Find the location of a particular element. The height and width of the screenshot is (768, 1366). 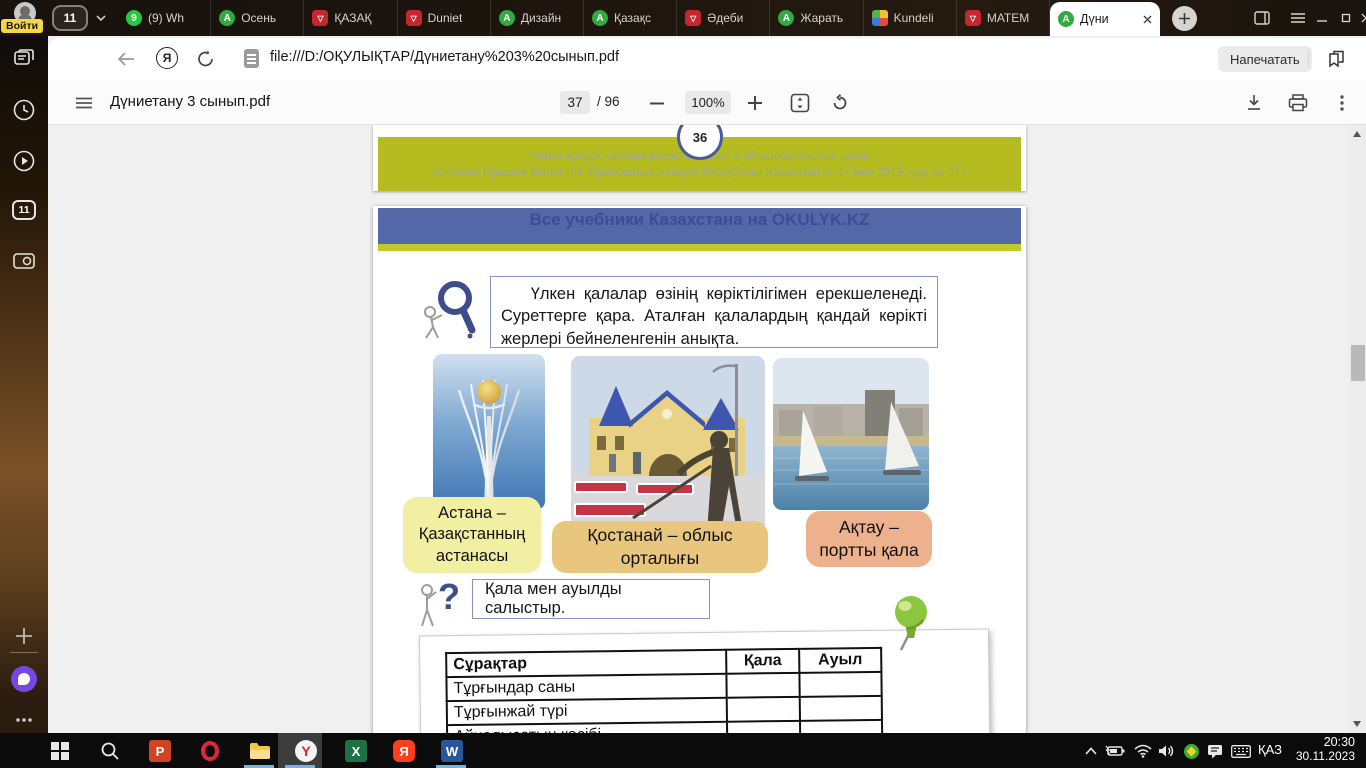

tab-zharat: A Жарать is located at coordinates (817, 18).